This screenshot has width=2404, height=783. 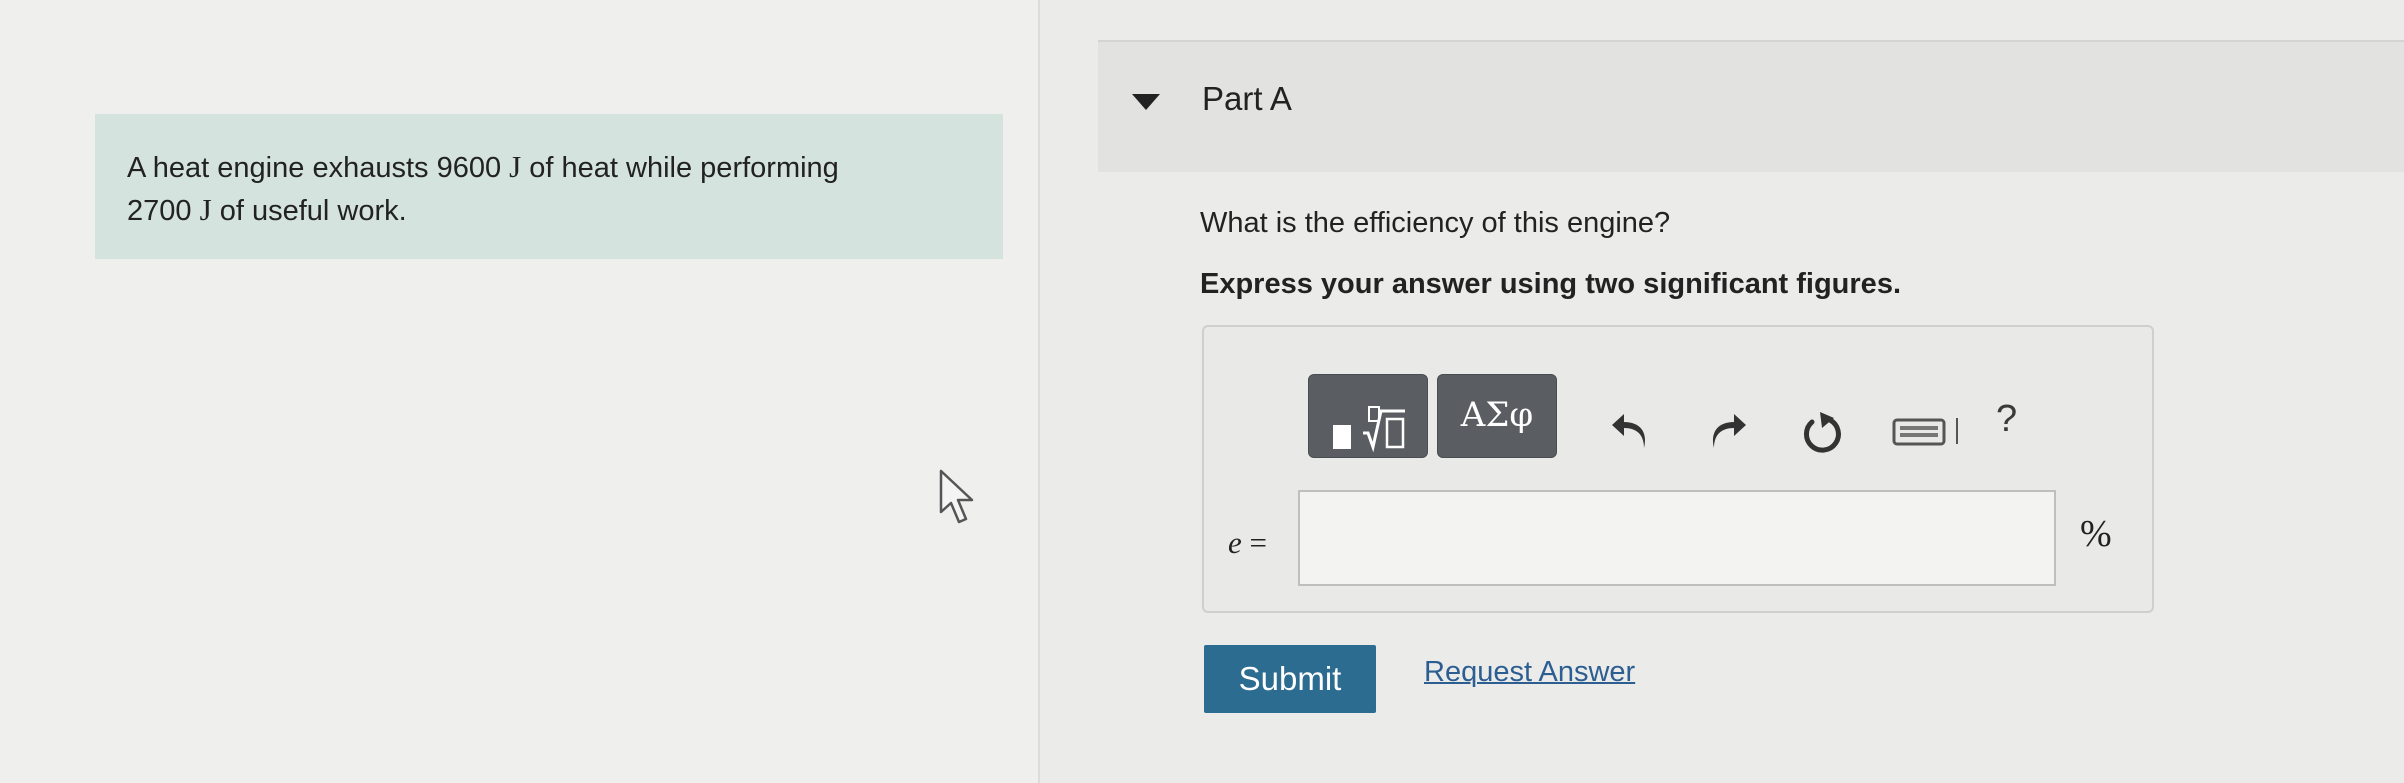 I want to click on collapse-caret-icon, so click(x=1146, y=104).